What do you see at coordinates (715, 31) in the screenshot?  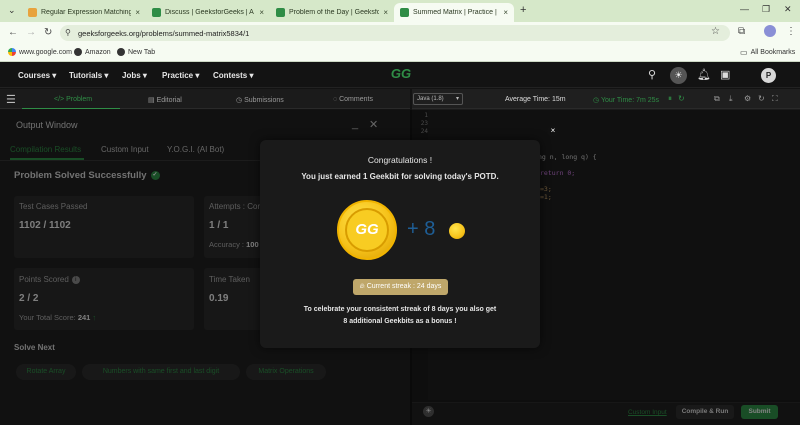 I see `bookmark-star-icon: ☆` at bounding box center [715, 31].